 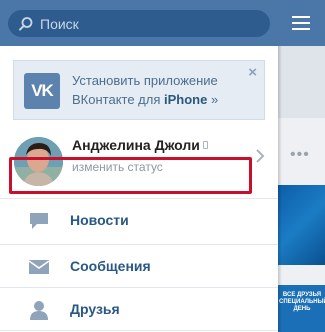 What do you see at coordinates (302, 302) in the screenshot?
I see `background-banner-text: ВСЕ ДРУЗЬЯ СПЕЦИАЛЬНЫЙ ДЕНЬ` at bounding box center [302, 302].